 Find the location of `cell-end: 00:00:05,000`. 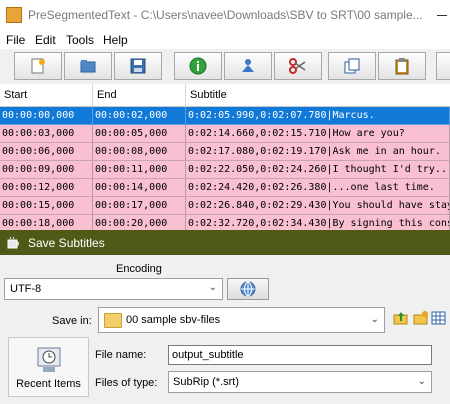

cell-end: 00:00:05,000 is located at coordinates (139, 134).